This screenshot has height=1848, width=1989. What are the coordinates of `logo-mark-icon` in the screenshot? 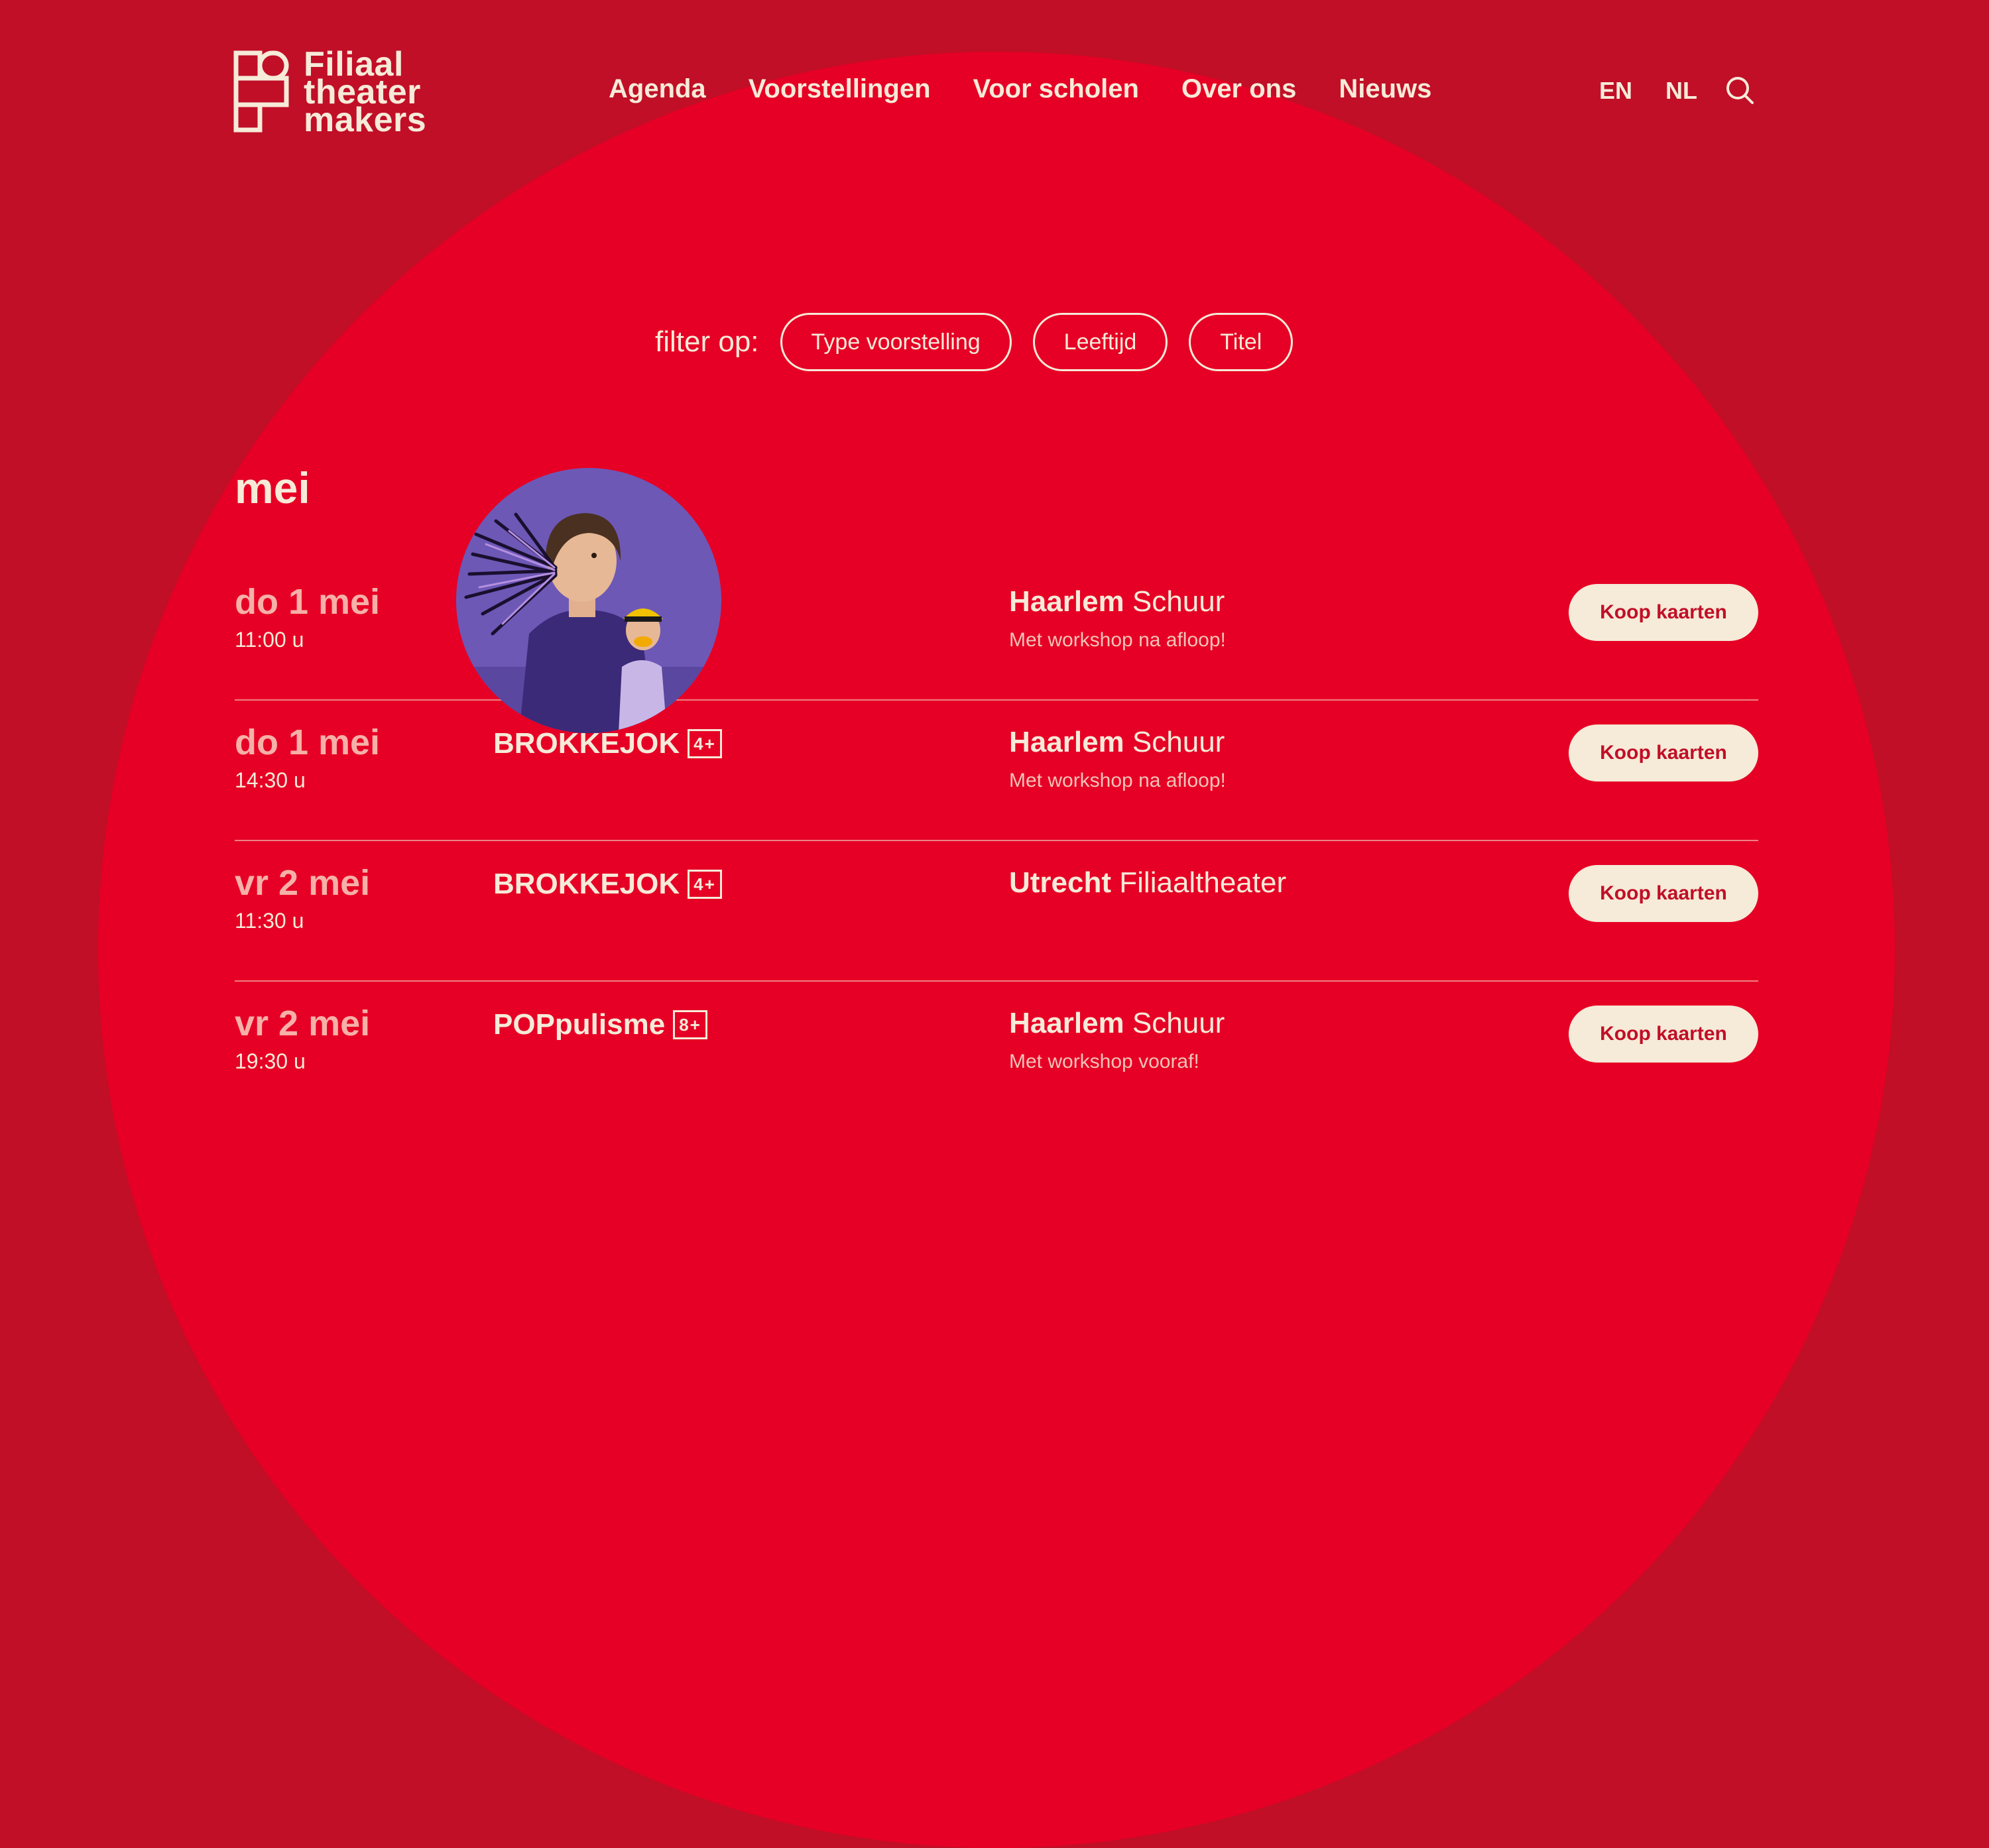 It's located at (261, 91).